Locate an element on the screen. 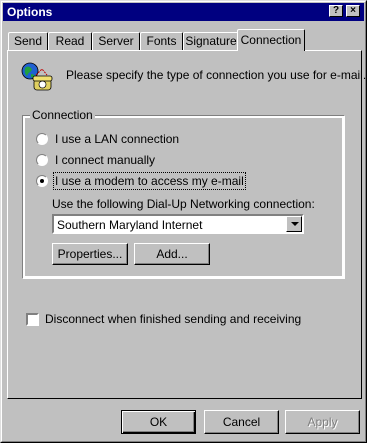  modem-option-text: I use a modem to access my e-mail is located at coordinates (149, 181).